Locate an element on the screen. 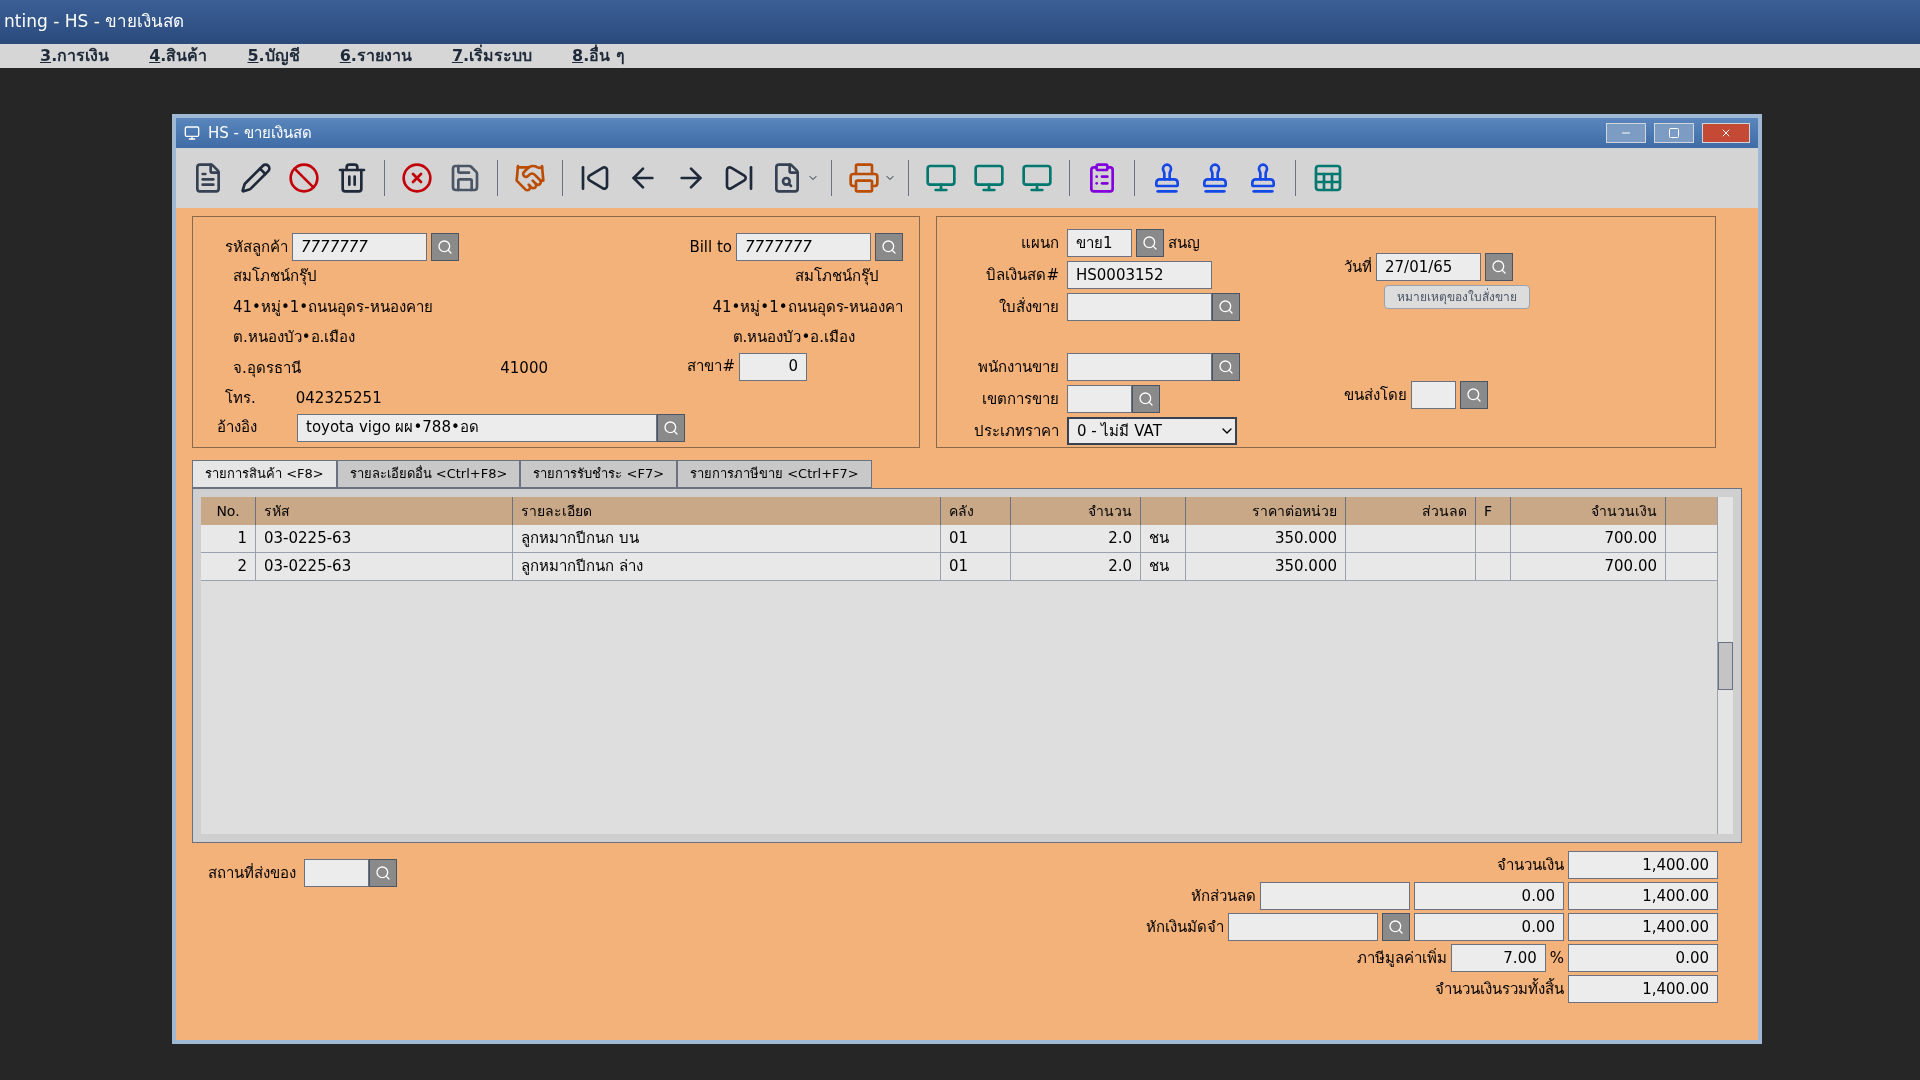 The height and width of the screenshot is (1080, 1920). input-field: toyota vigo ผผ•788•อด is located at coordinates (477, 427).